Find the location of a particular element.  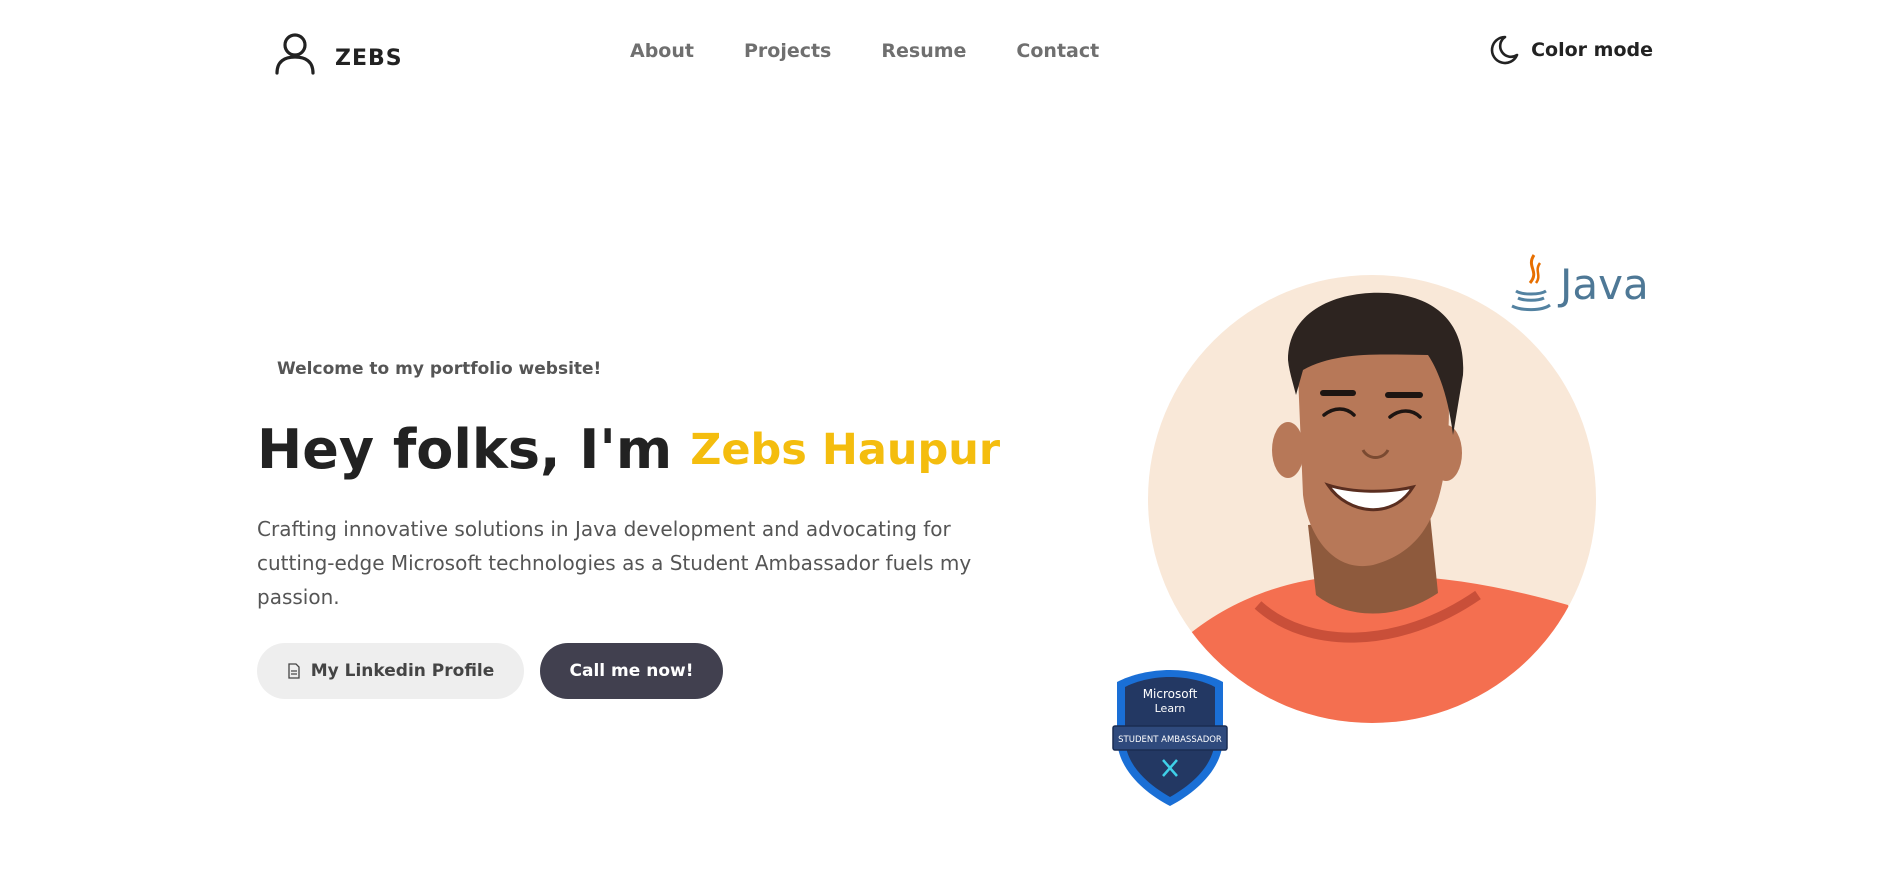

badge-ribbon-text: STUDENT AMBASSADOR is located at coordinates (1170, 740).